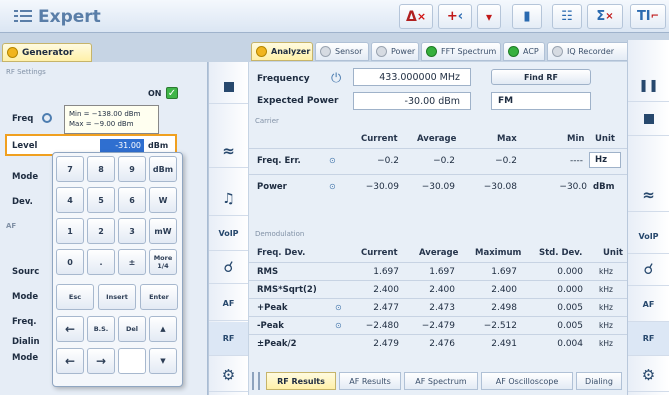  I want to click on dropdown-icon: ▾, so click(489, 16).